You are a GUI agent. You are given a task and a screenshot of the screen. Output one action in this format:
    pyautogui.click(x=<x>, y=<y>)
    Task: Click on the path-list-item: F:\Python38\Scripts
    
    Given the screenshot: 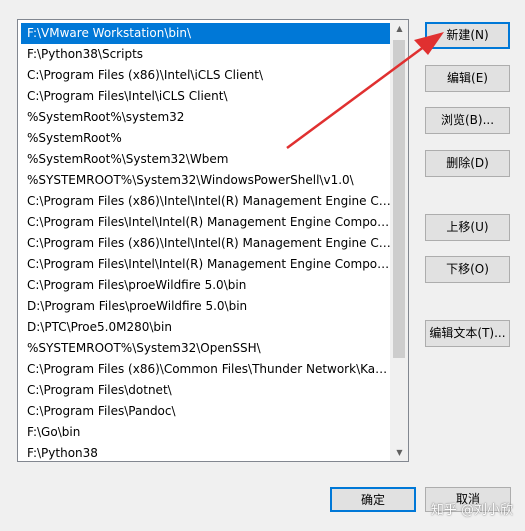 What is the action you would take?
    pyautogui.click(x=206, y=54)
    